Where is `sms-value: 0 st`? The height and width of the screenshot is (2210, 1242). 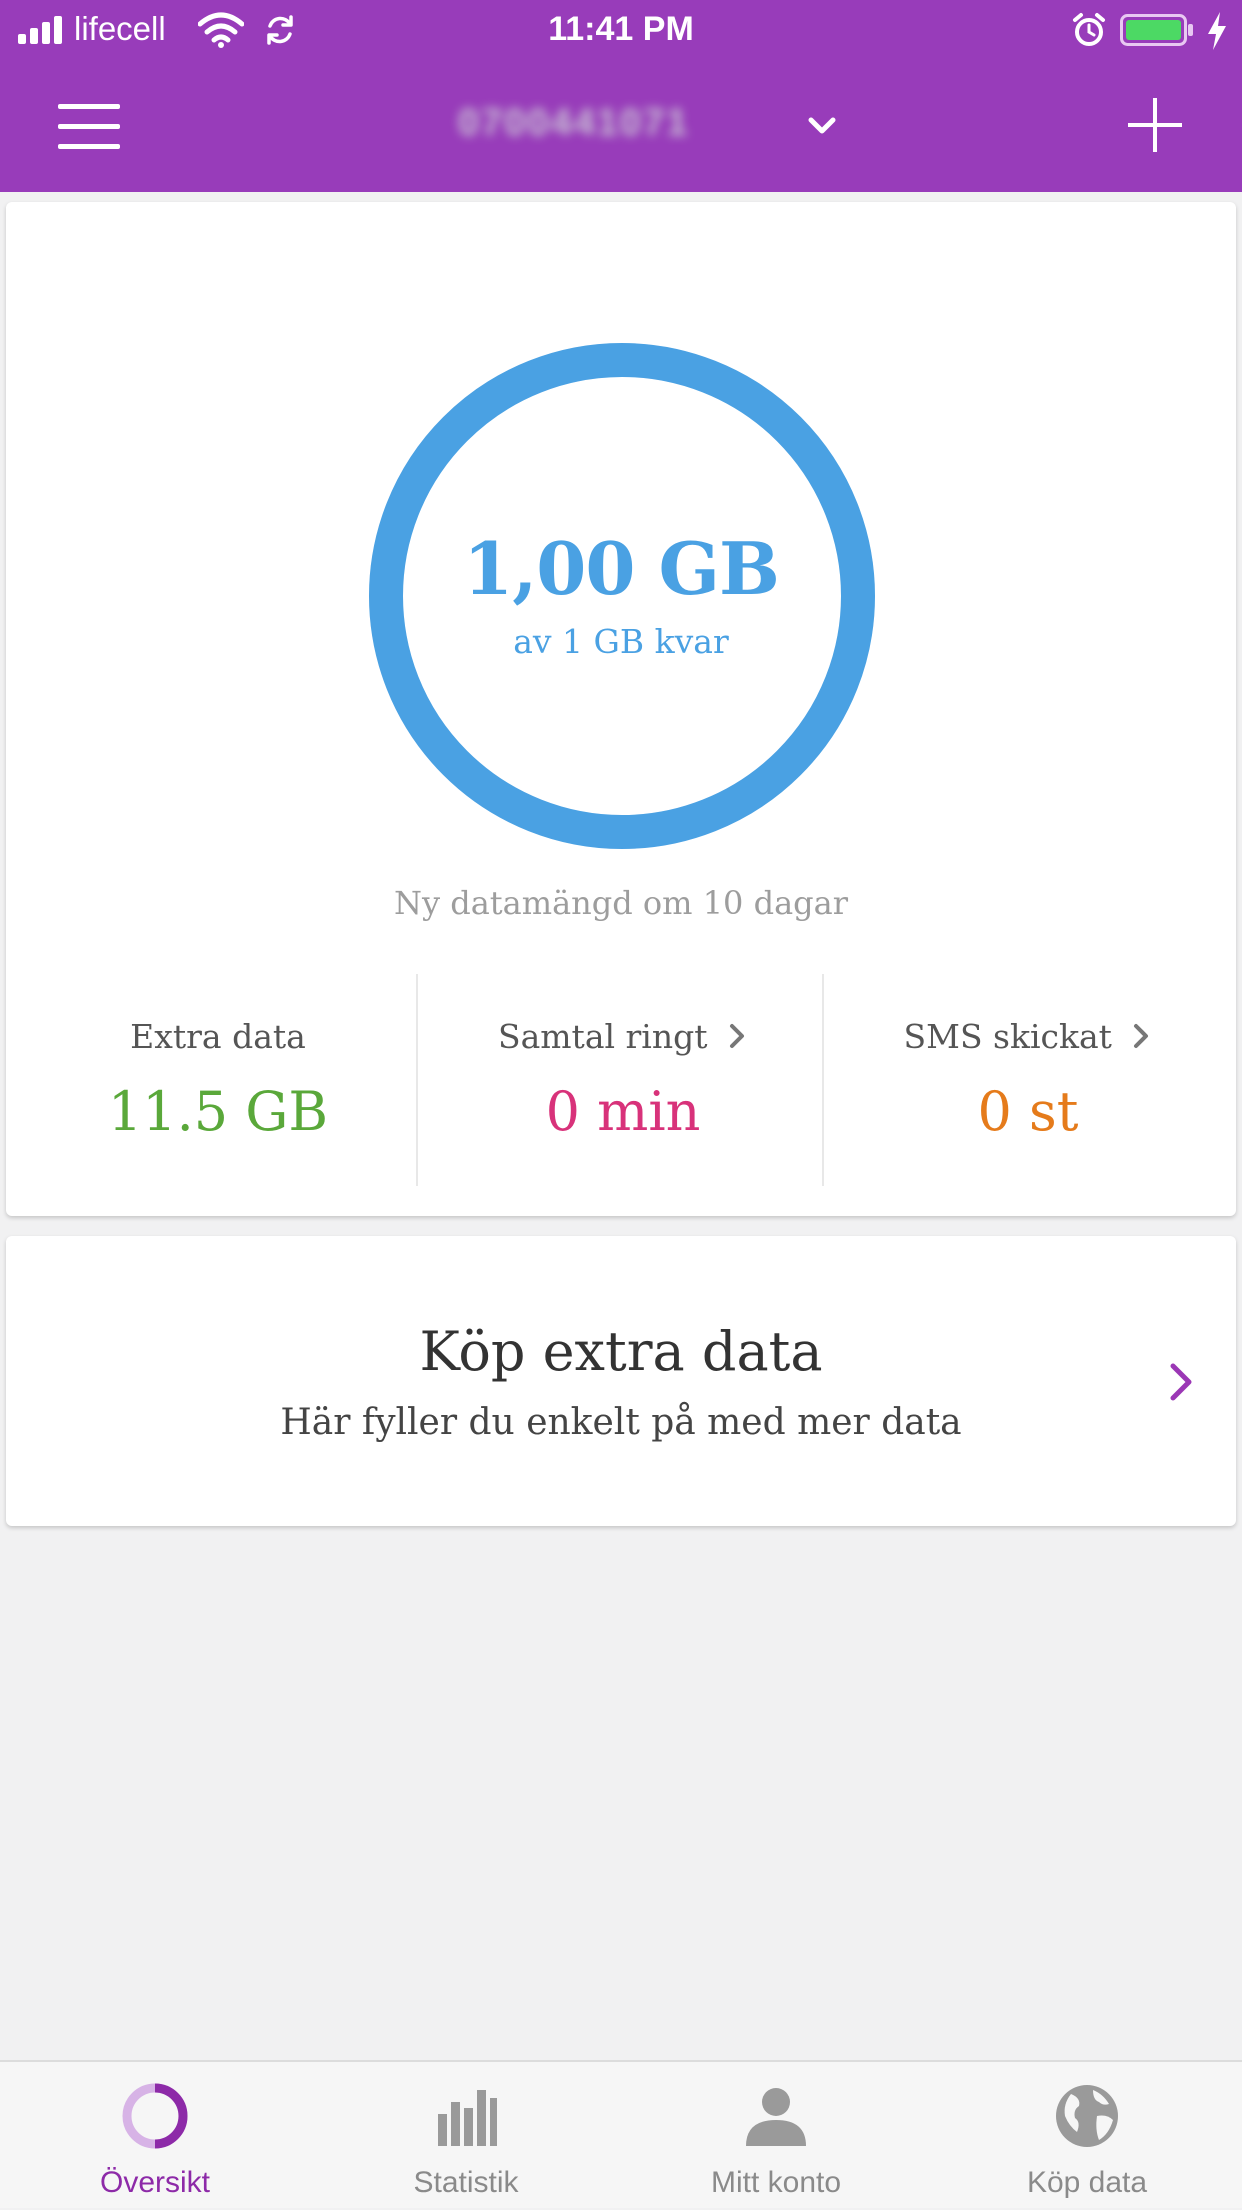
sms-value: 0 st is located at coordinates (1028, 1111).